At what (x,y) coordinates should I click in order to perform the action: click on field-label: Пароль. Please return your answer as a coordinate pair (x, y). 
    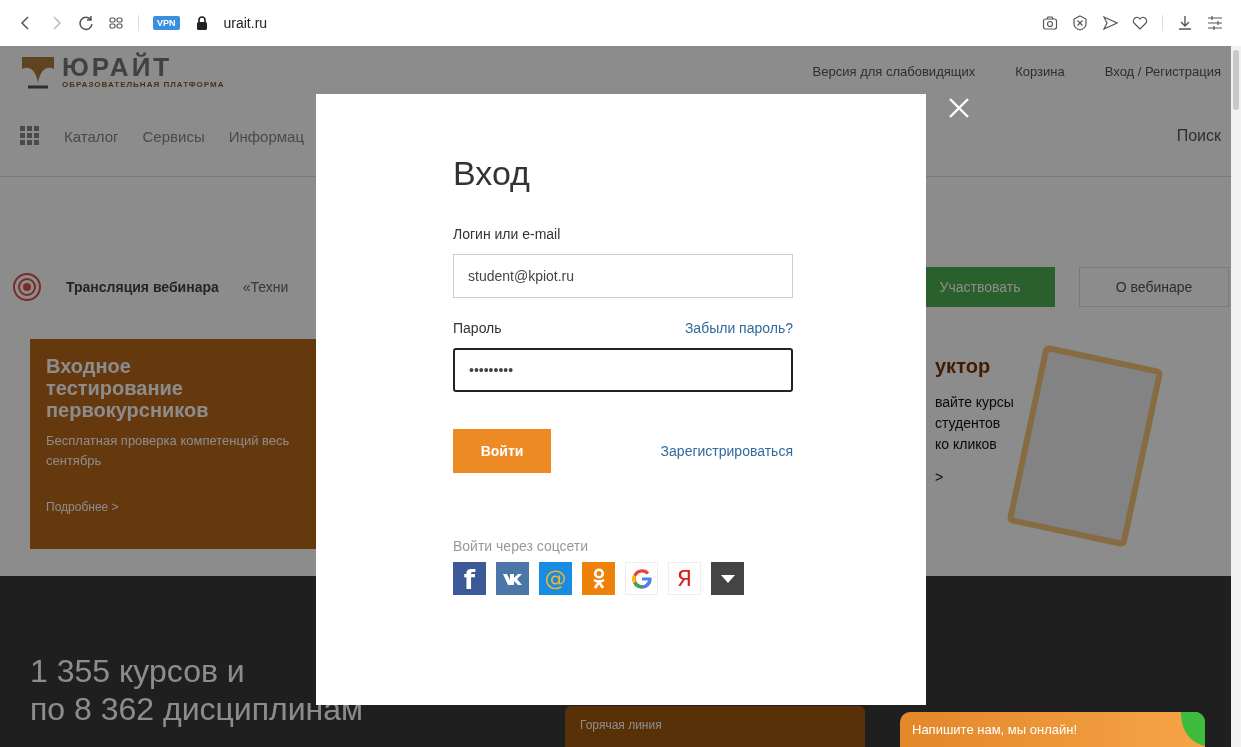
    Looking at the image, I should click on (477, 328).